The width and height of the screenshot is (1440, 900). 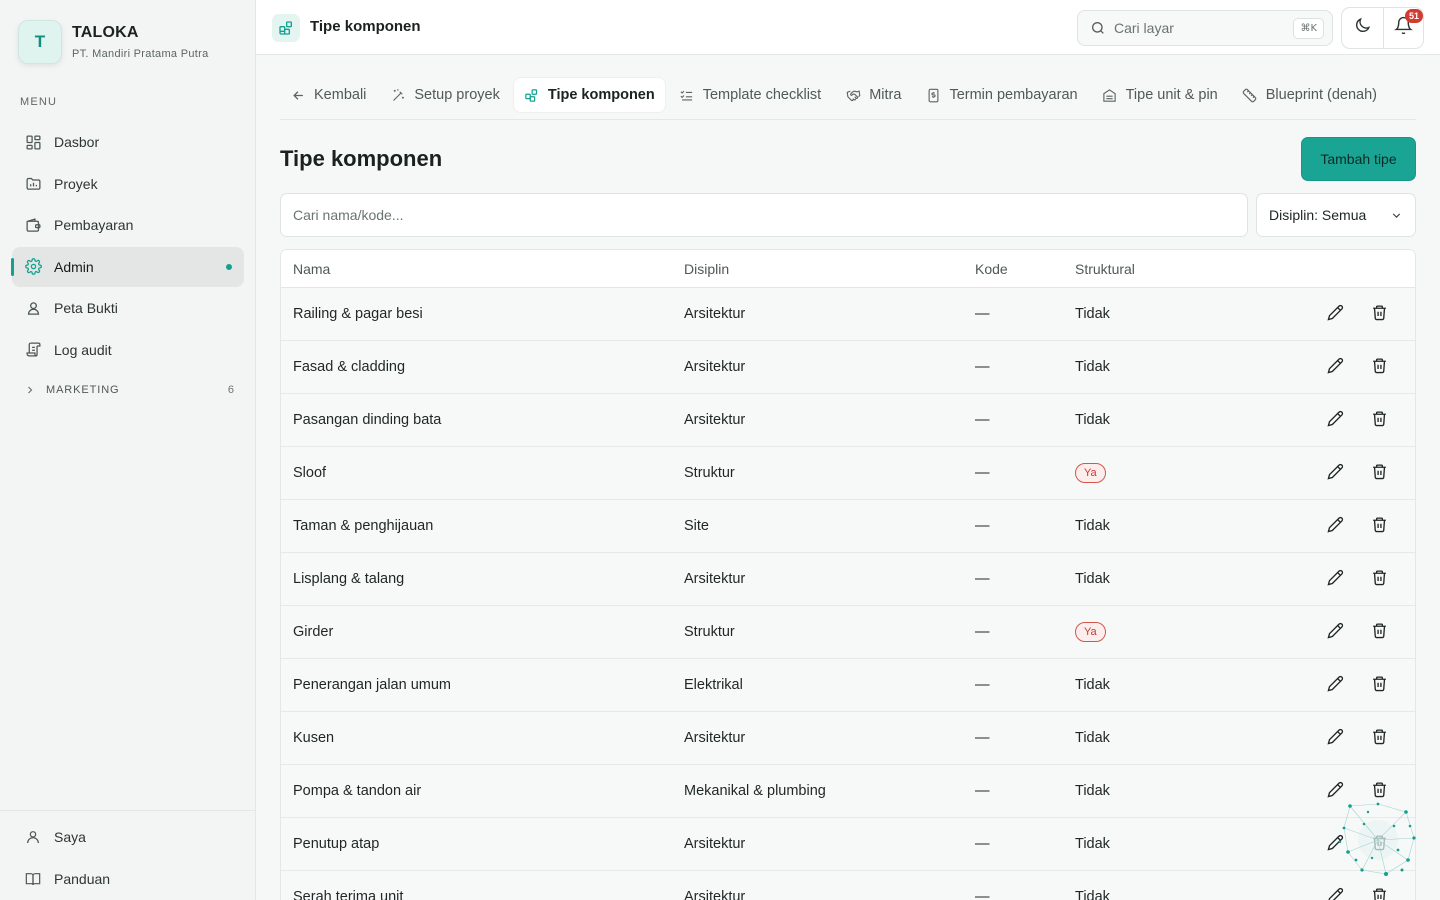 I want to click on table-row: Penerangan jalan umum Elektrikal — Tidak, so click(x=848, y=685).